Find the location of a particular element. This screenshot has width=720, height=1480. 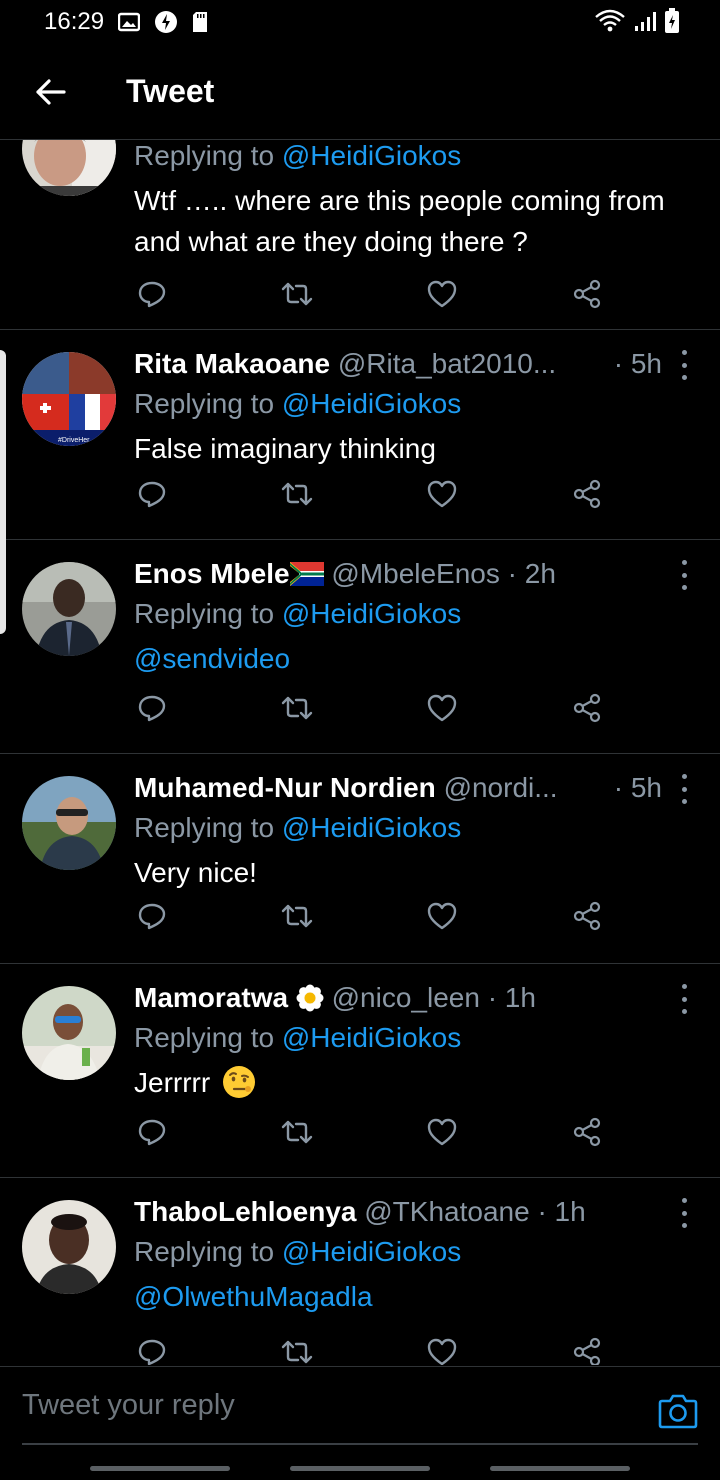

camera-icon is located at coordinates (678, 1411).